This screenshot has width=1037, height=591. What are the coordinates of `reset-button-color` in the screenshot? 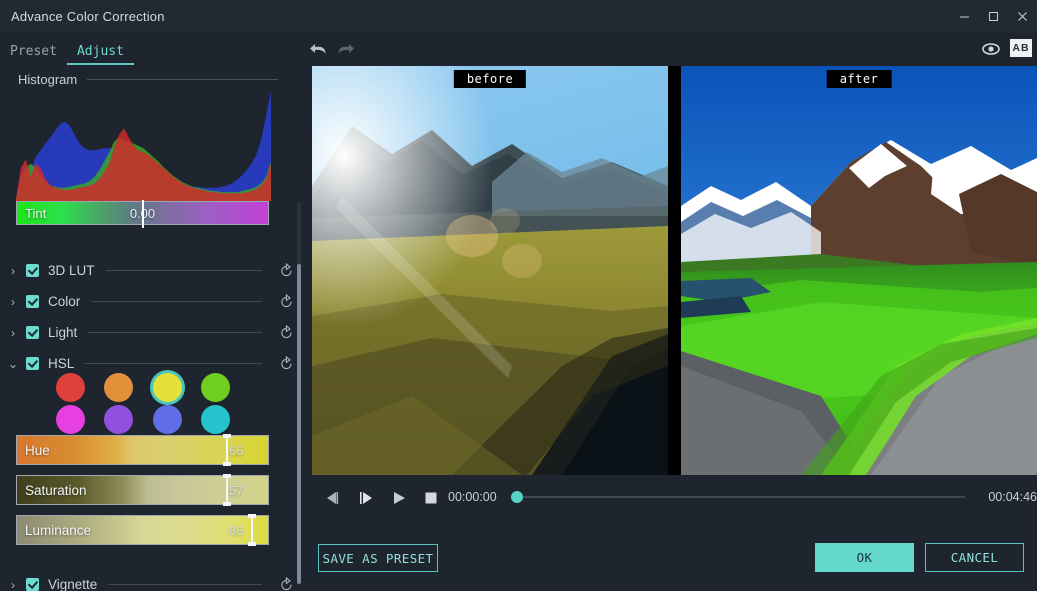 It's located at (286, 301).